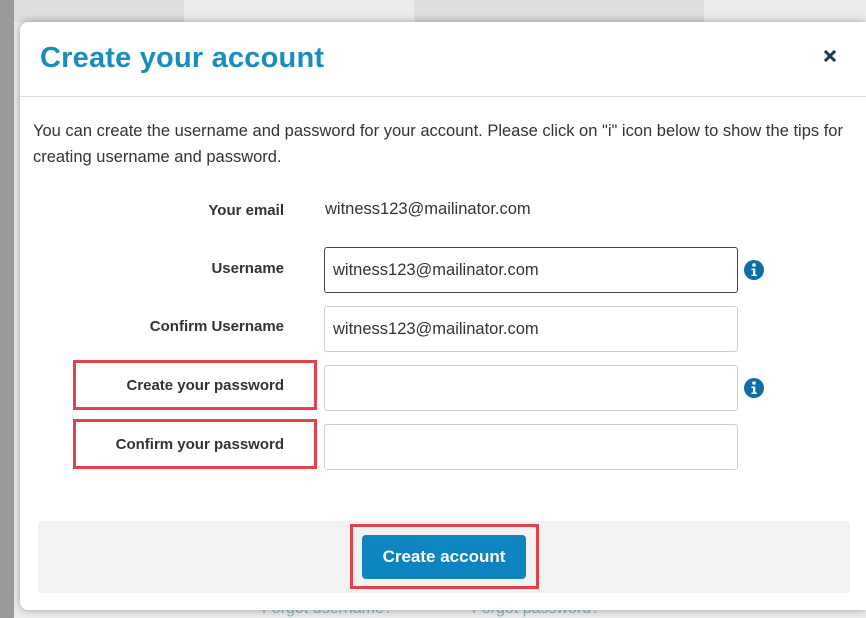  Describe the element at coordinates (531, 329) in the screenshot. I see `confirm-username-input` at that location.